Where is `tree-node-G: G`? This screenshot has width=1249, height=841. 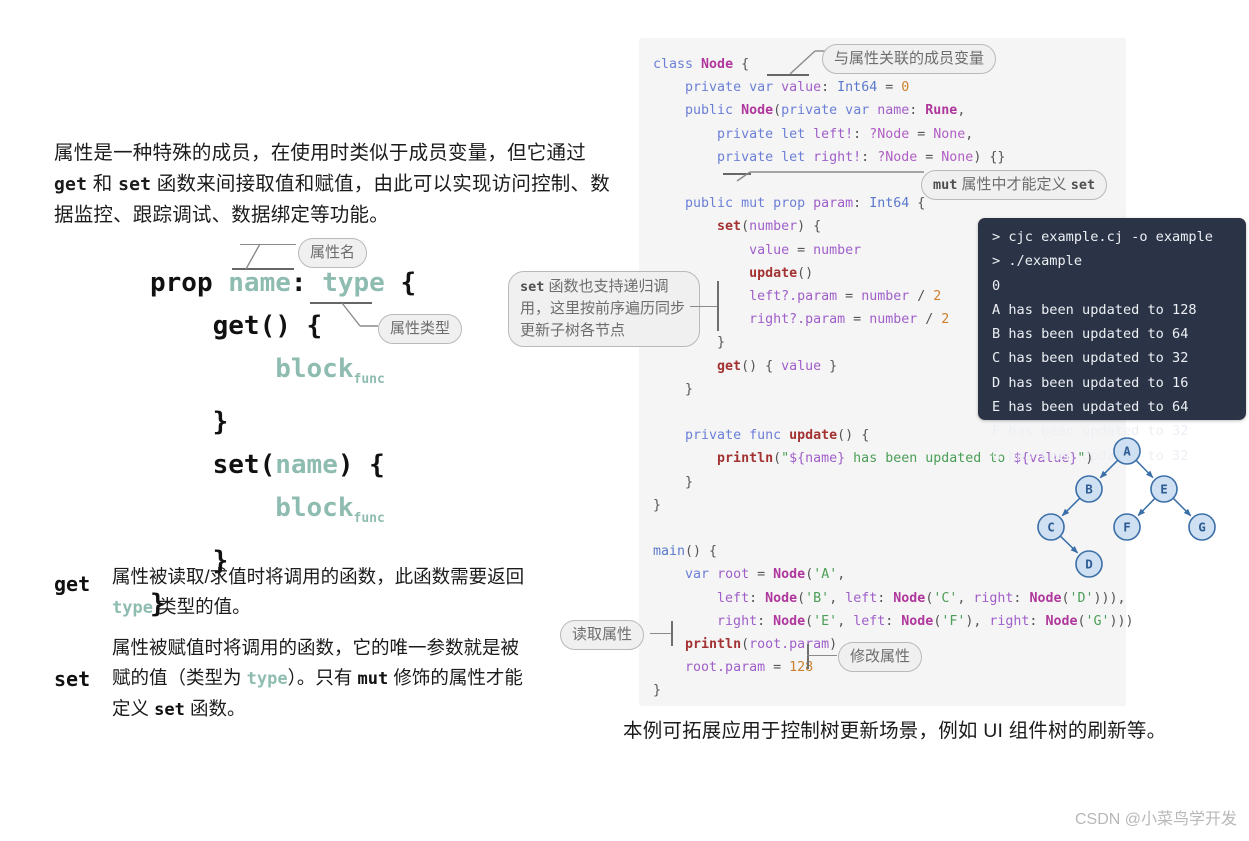
tree-node-G: G is located at coordinates (1202, 527).